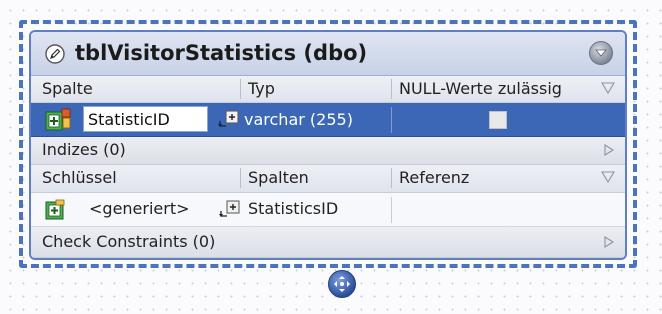  I want to click on table-title-bar: tblVisitorStatistics (dbo), so click(328, 54).